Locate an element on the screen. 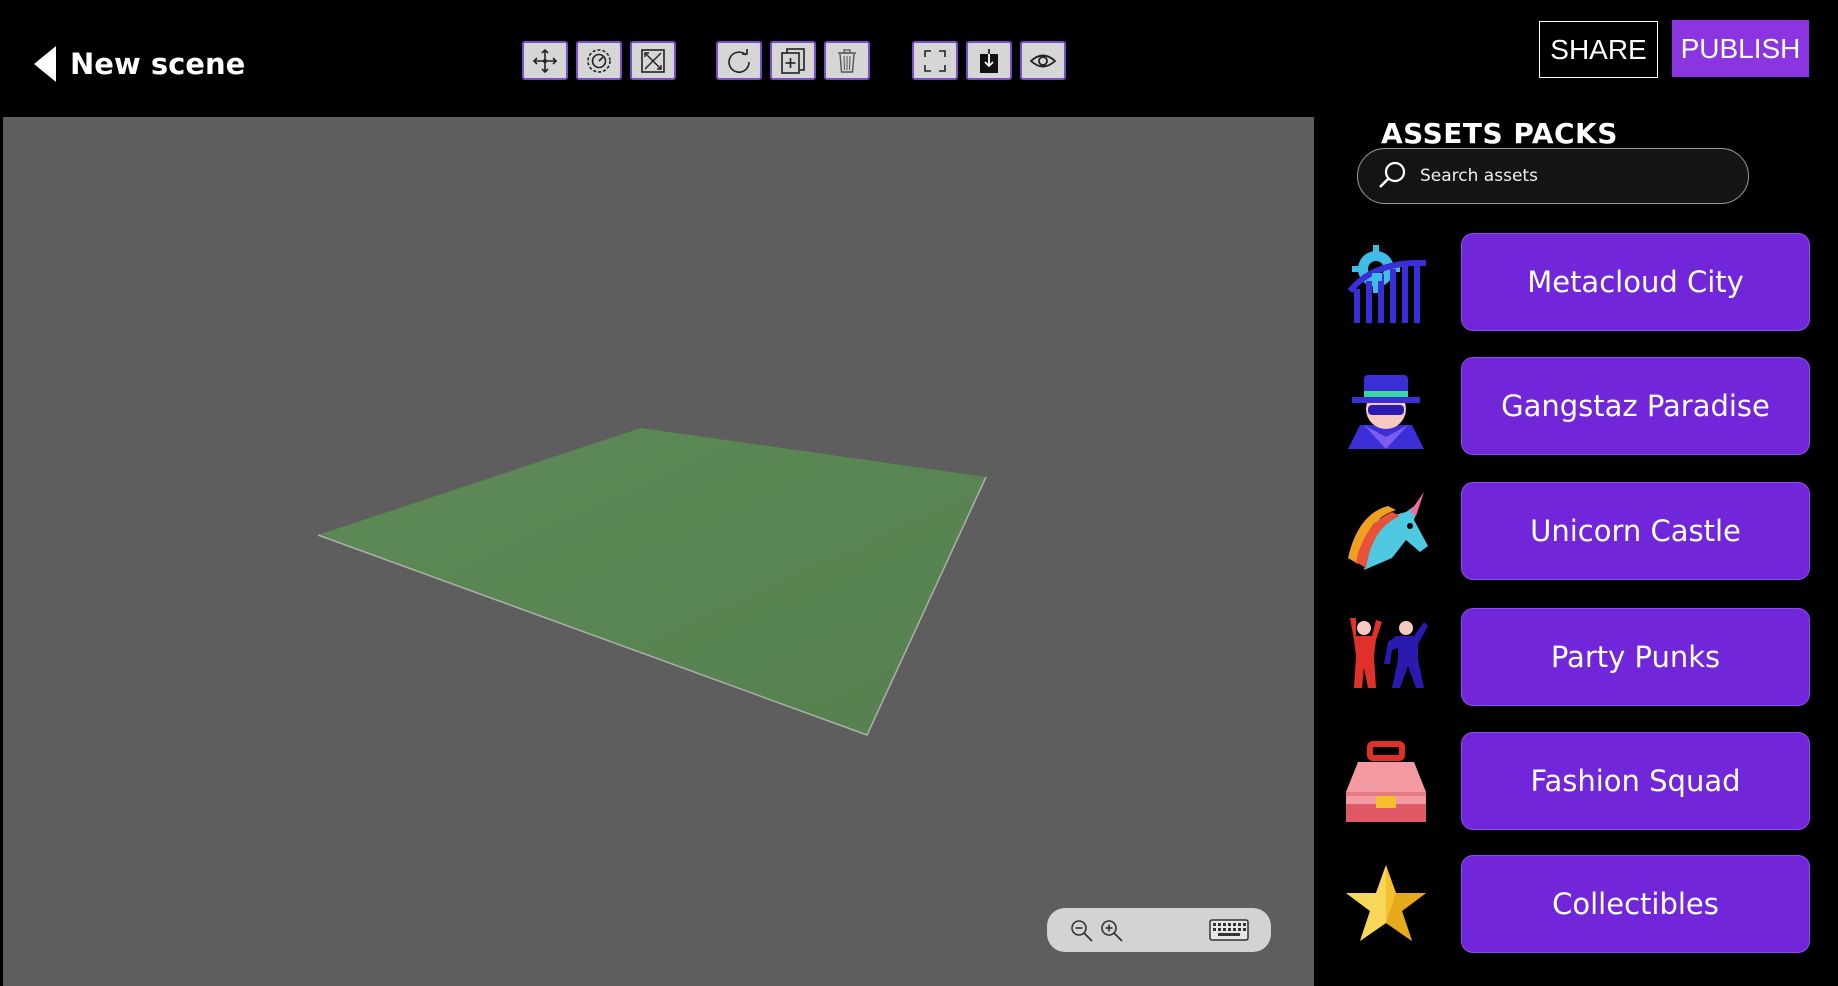  pack-button-gangstaz-paradise: Gangstaz Paradise is located at coordinates (1635, 406).